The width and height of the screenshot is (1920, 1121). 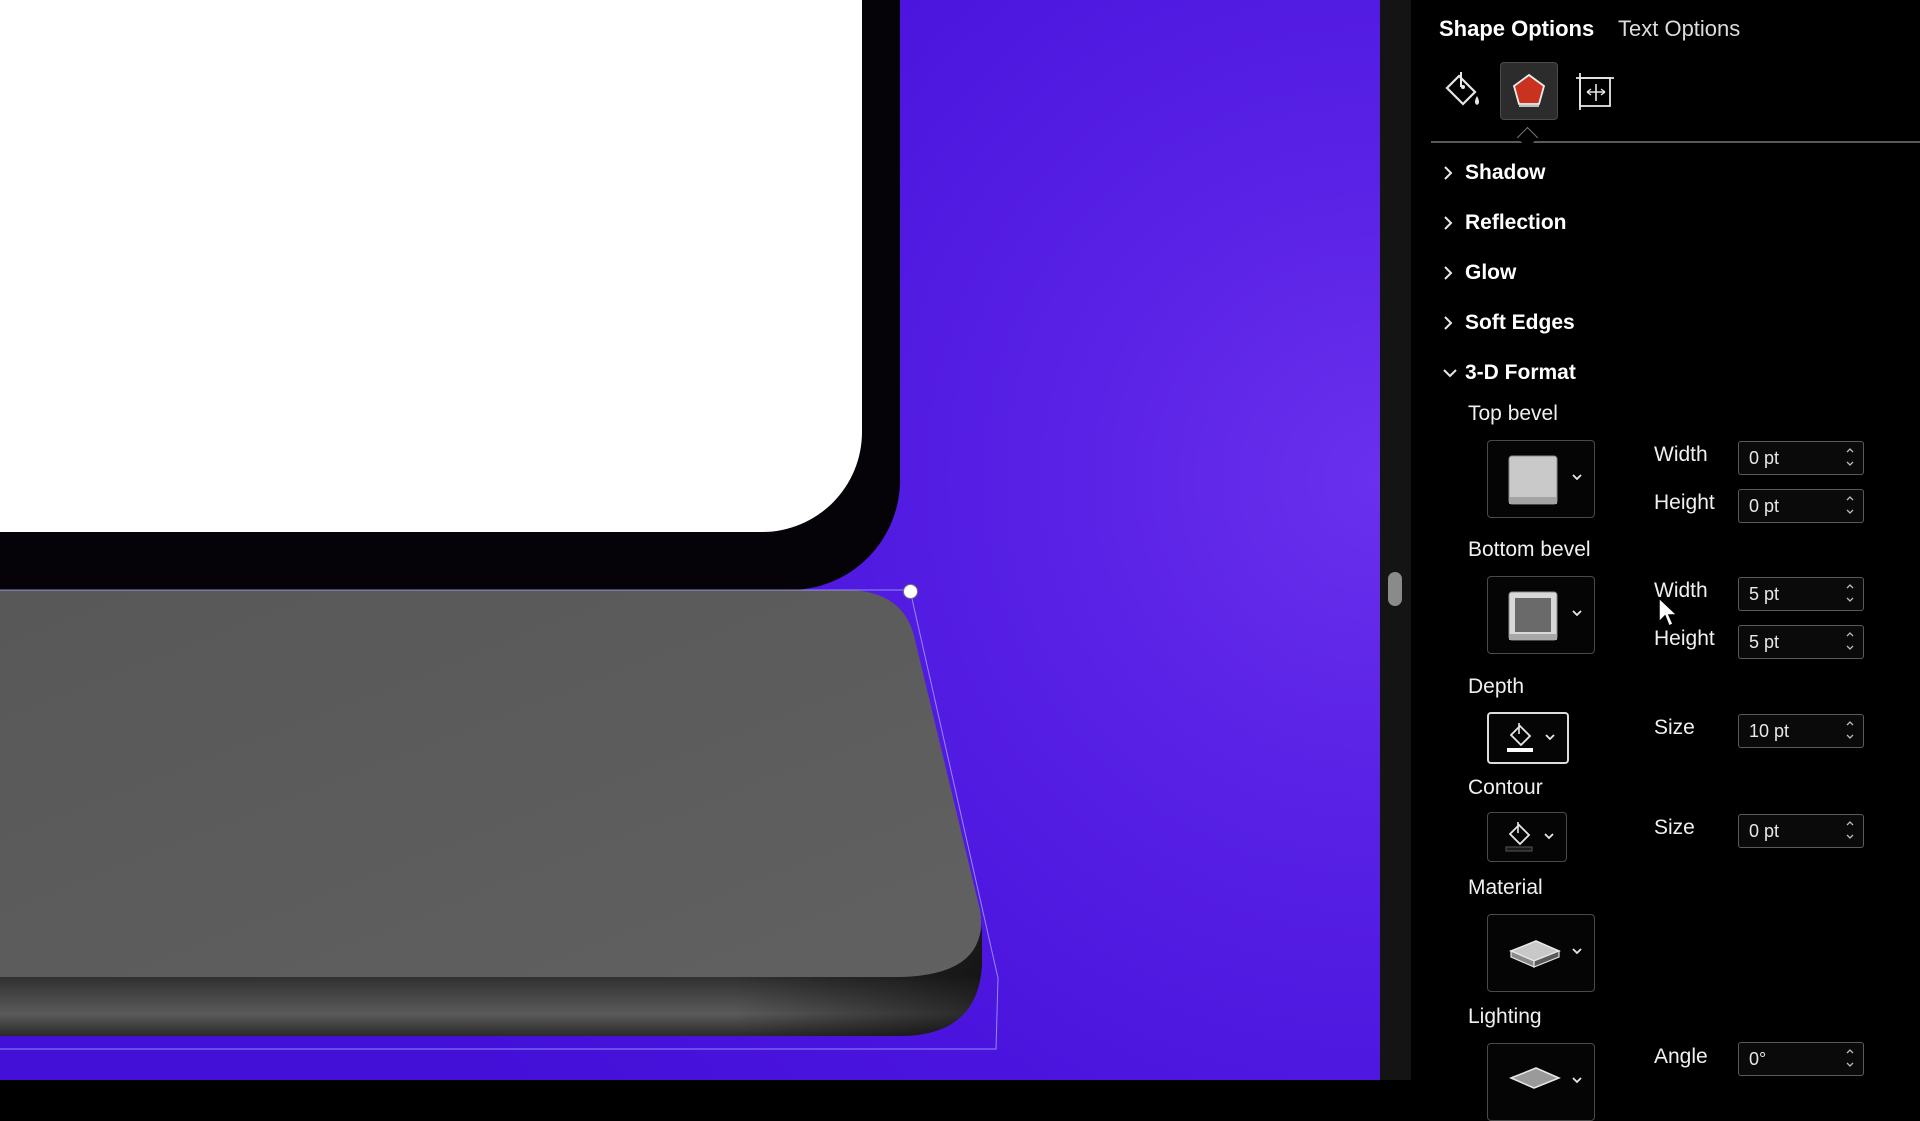 I want to click on bottom-bevel-gallery, so click(x=1541, y=615).